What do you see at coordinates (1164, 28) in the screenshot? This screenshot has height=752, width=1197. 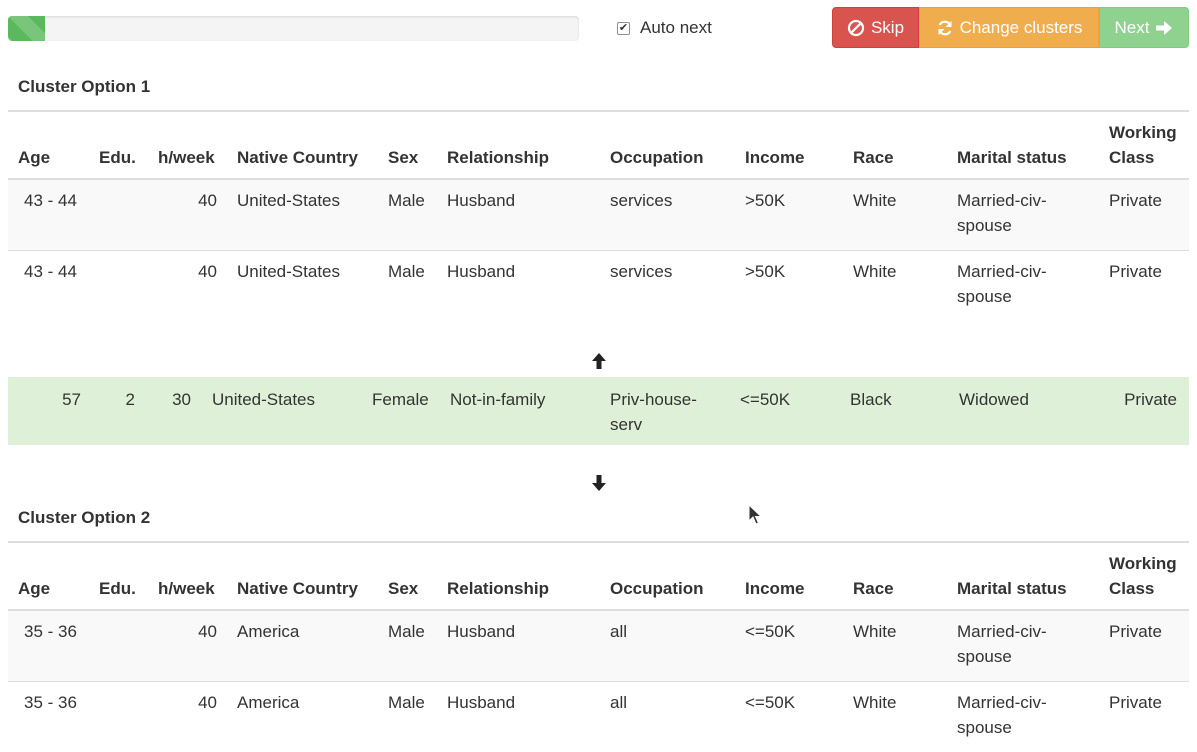 I see `arrow-right-icon` at bounding box center [1164, 28].